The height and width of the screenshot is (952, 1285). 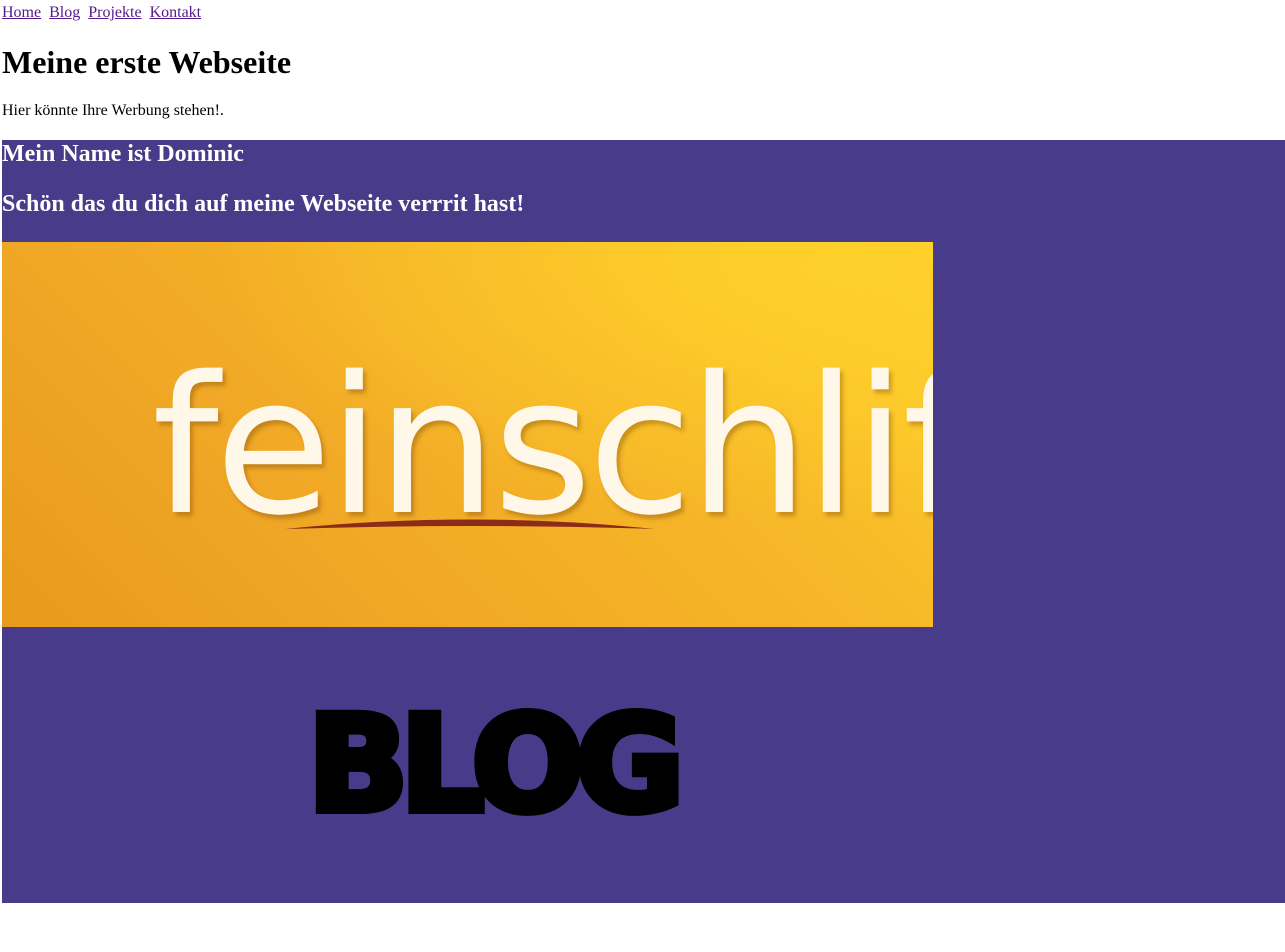 I want to click on top-navigation: Home Blog Projekte Kontakt, so click(x=103, y=13).